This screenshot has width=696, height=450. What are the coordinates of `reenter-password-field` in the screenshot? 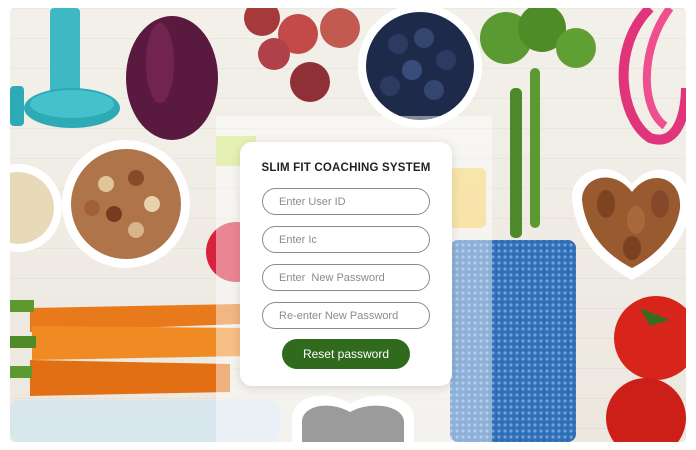 It's located at (346, 315).